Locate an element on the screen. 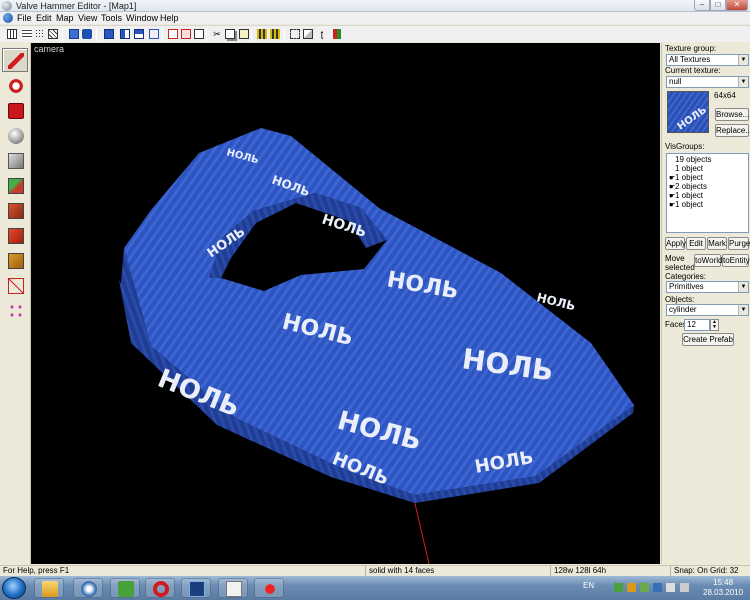 Image resolution: width=750 pixels, height=600 pixels. to-entity-button: toEntity is located at coordinates (736, 260).